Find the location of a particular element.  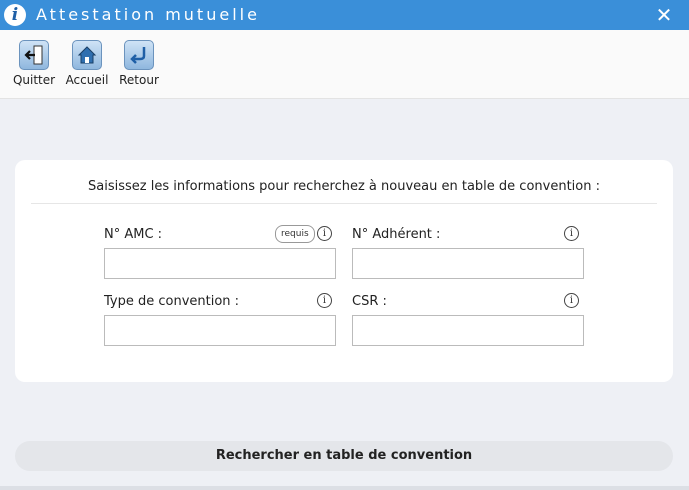

title-bar: i Attestation mutuelle ✕ is located at coordinates (344, 15).